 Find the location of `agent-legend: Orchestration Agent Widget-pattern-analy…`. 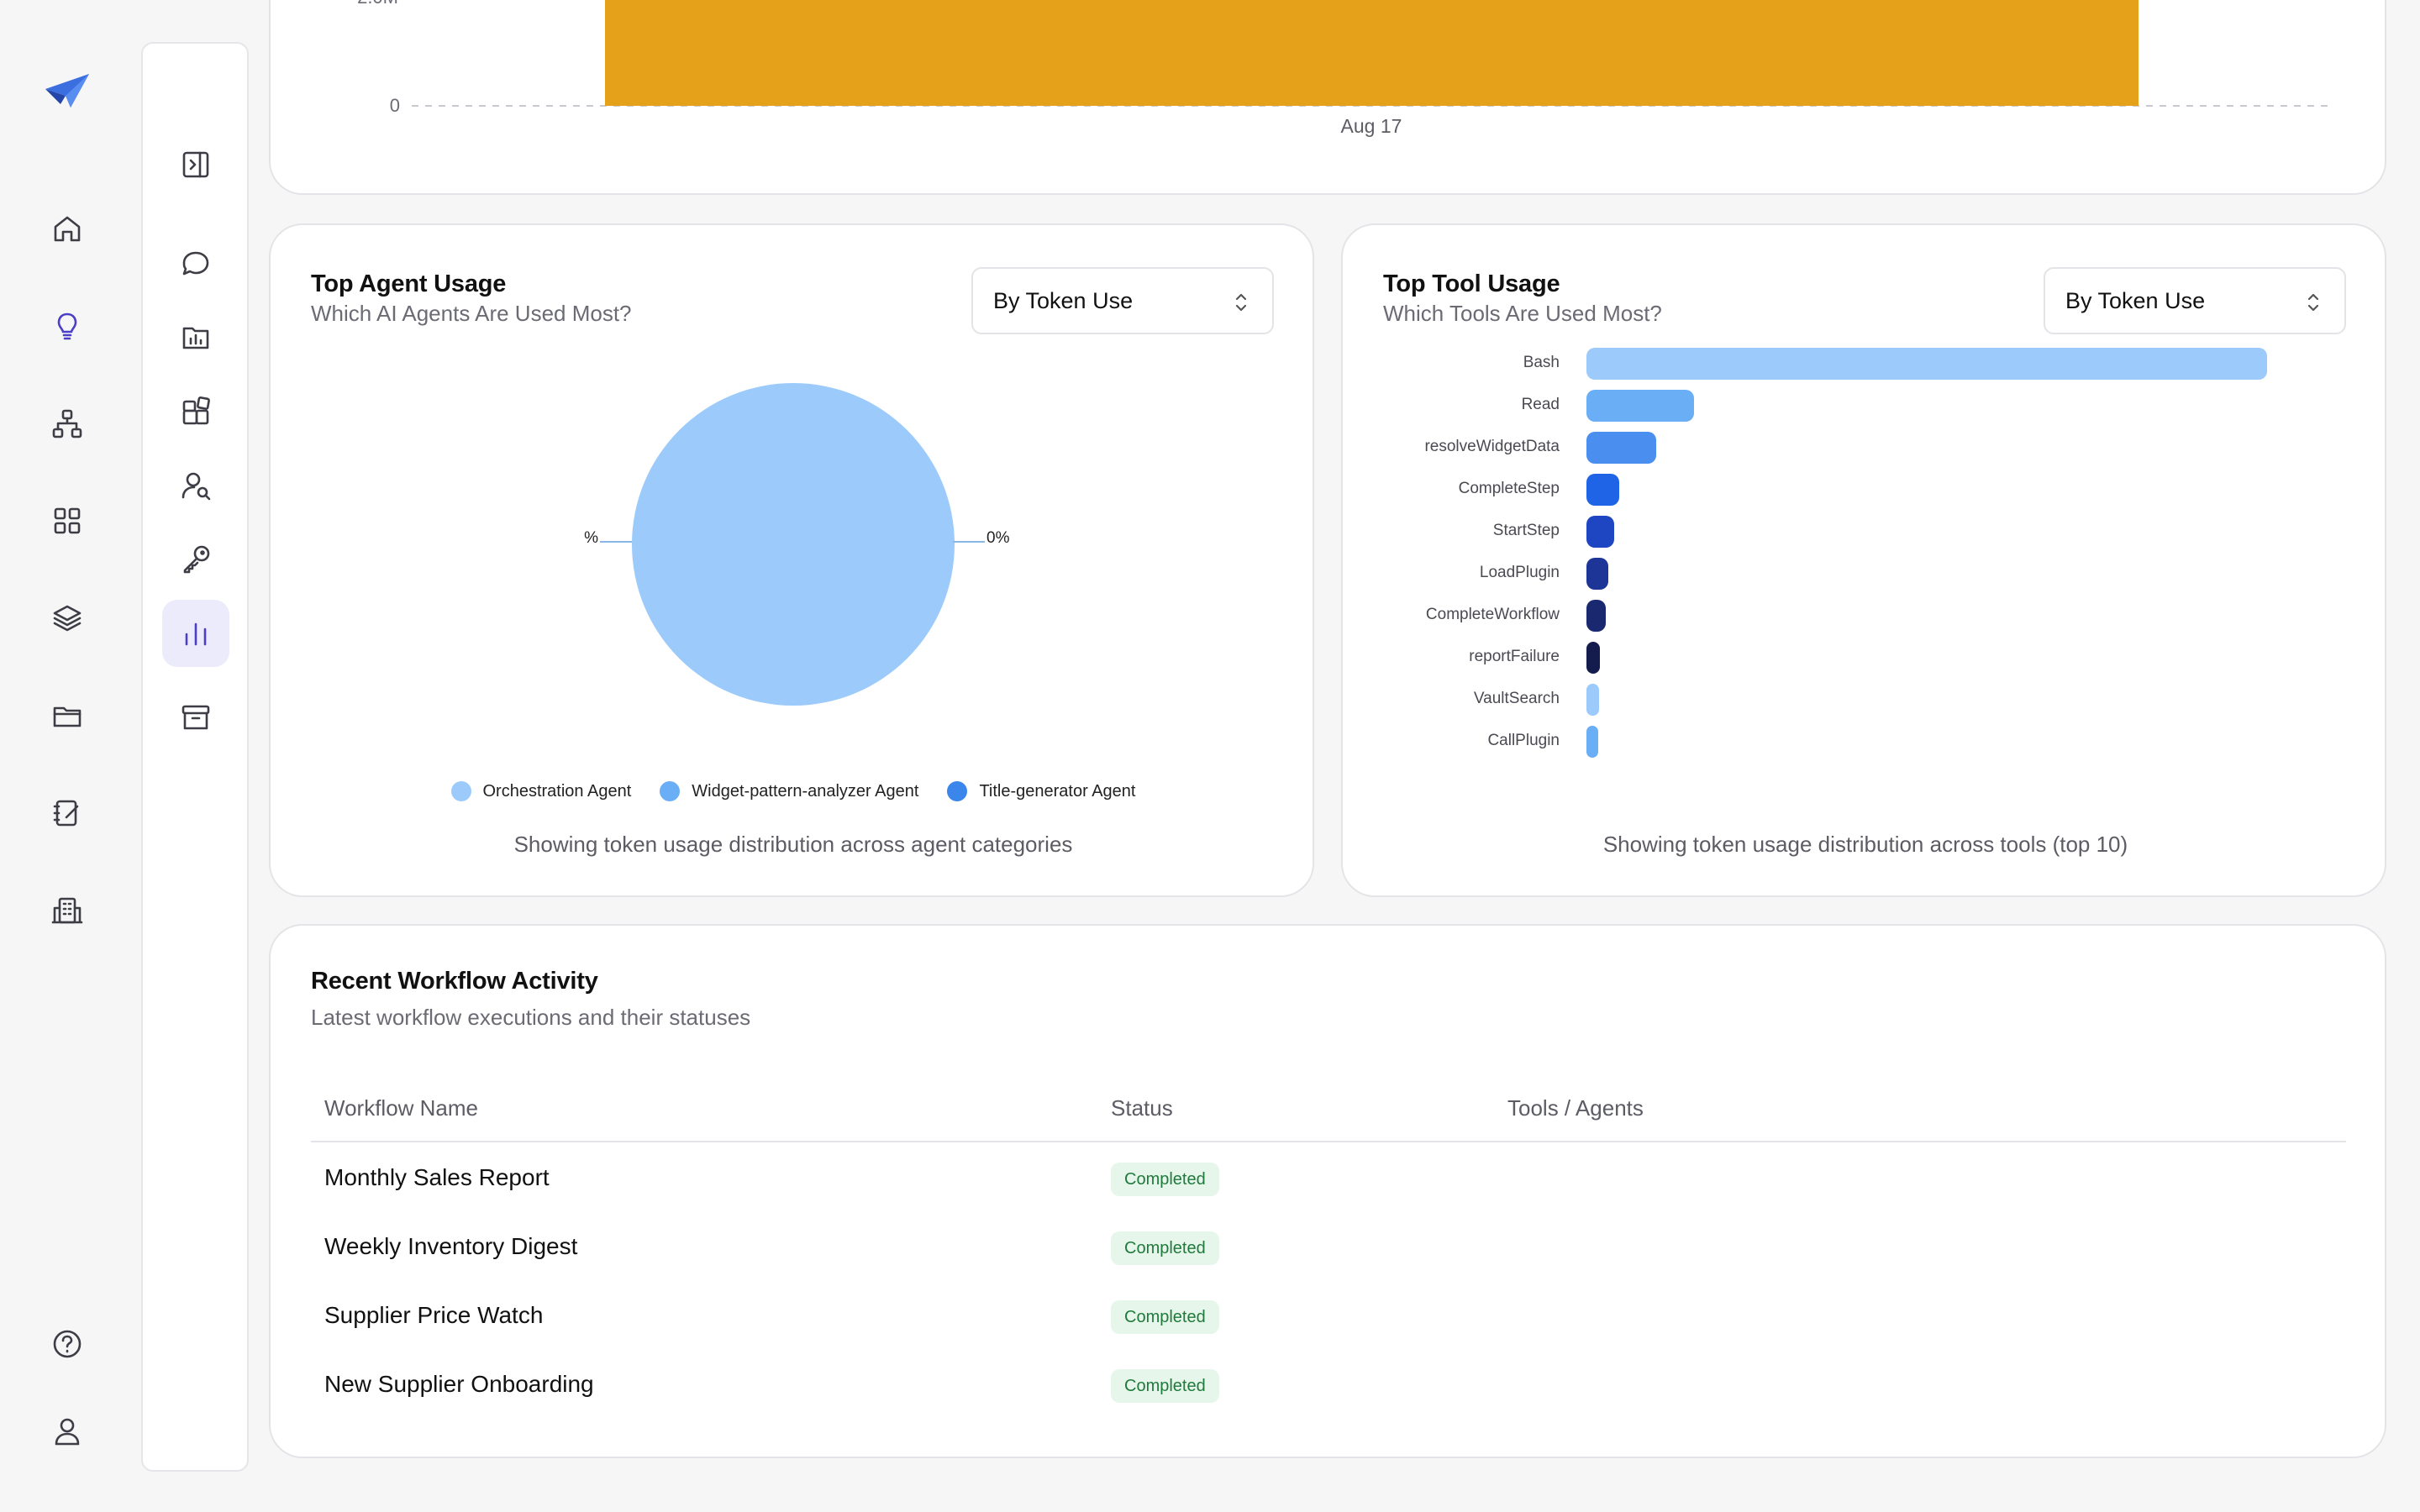

agent-legend: Orchestration Agent Widget-pattern-analy… is located at coordinates (794, 791).